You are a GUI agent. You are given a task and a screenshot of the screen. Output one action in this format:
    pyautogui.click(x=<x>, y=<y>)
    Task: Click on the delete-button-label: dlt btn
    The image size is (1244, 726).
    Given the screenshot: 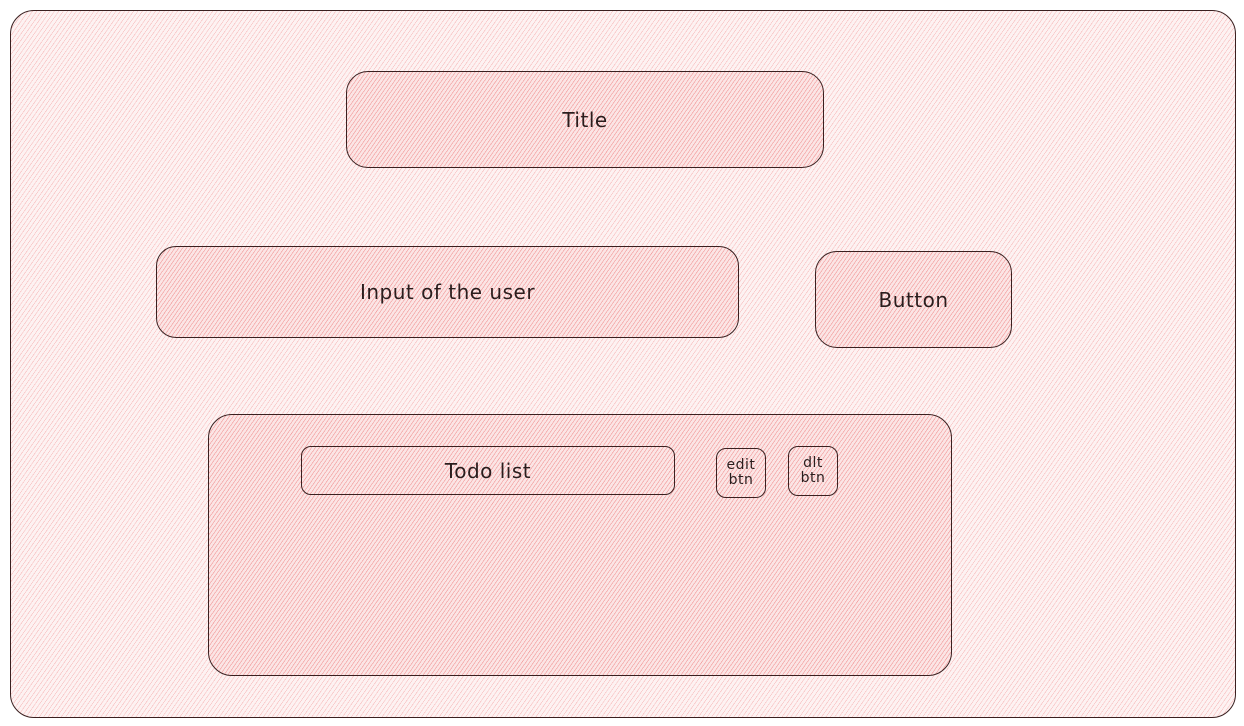 What is the action you would take?
    pyautogui.click(x=813, y=470)
    